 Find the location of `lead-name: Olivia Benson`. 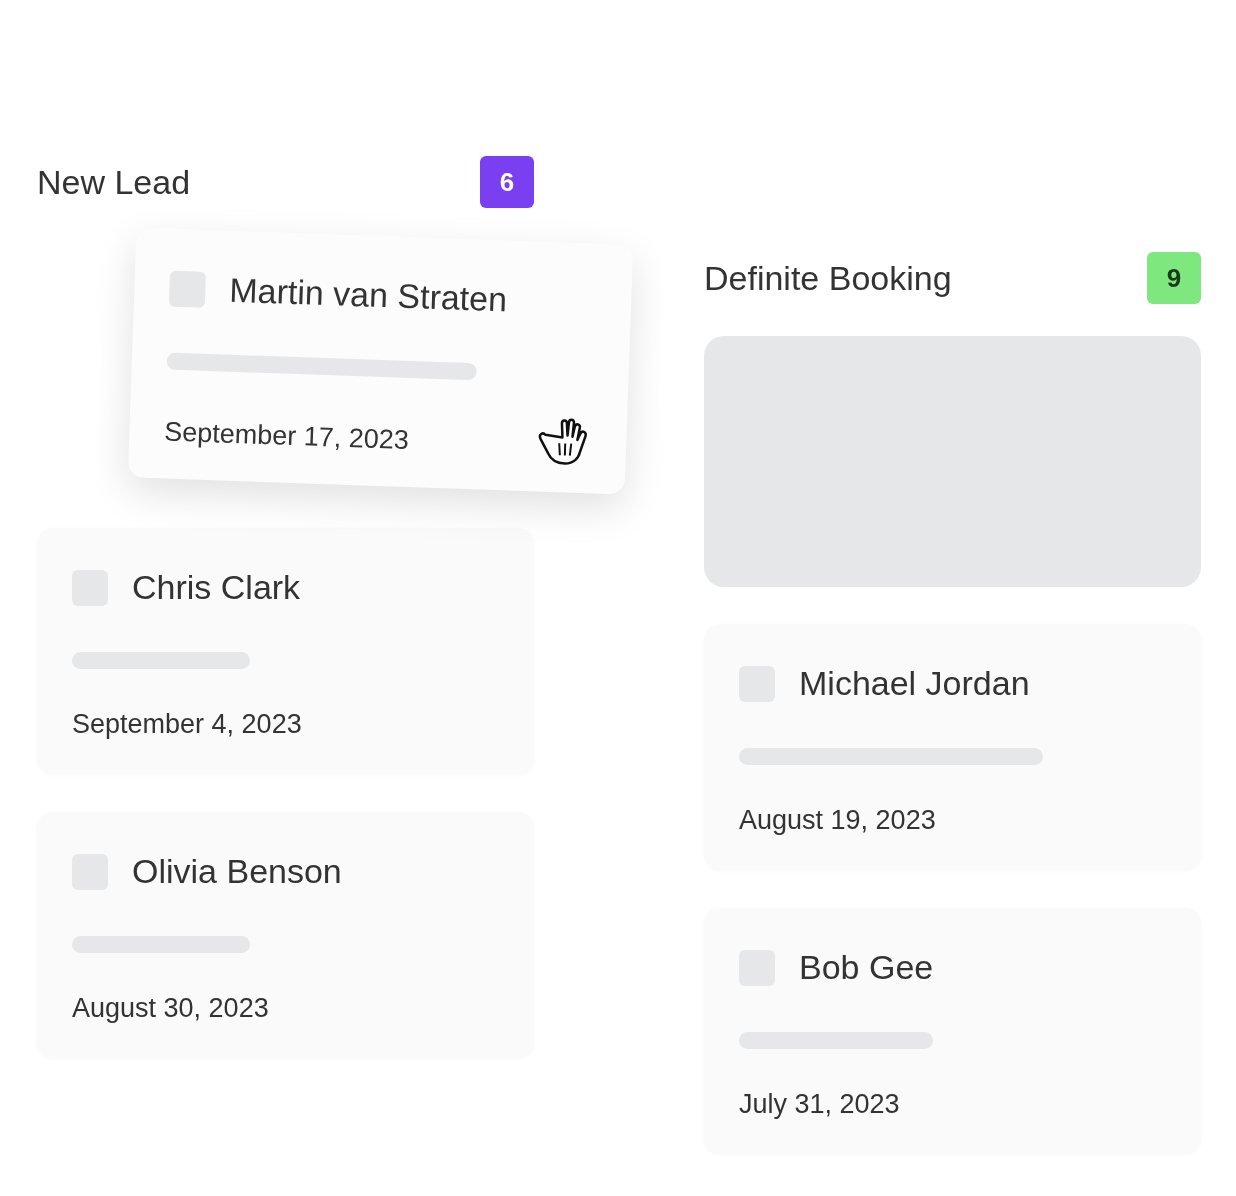

lead-name: Olivia Benson is located at coordinates (237, 871).